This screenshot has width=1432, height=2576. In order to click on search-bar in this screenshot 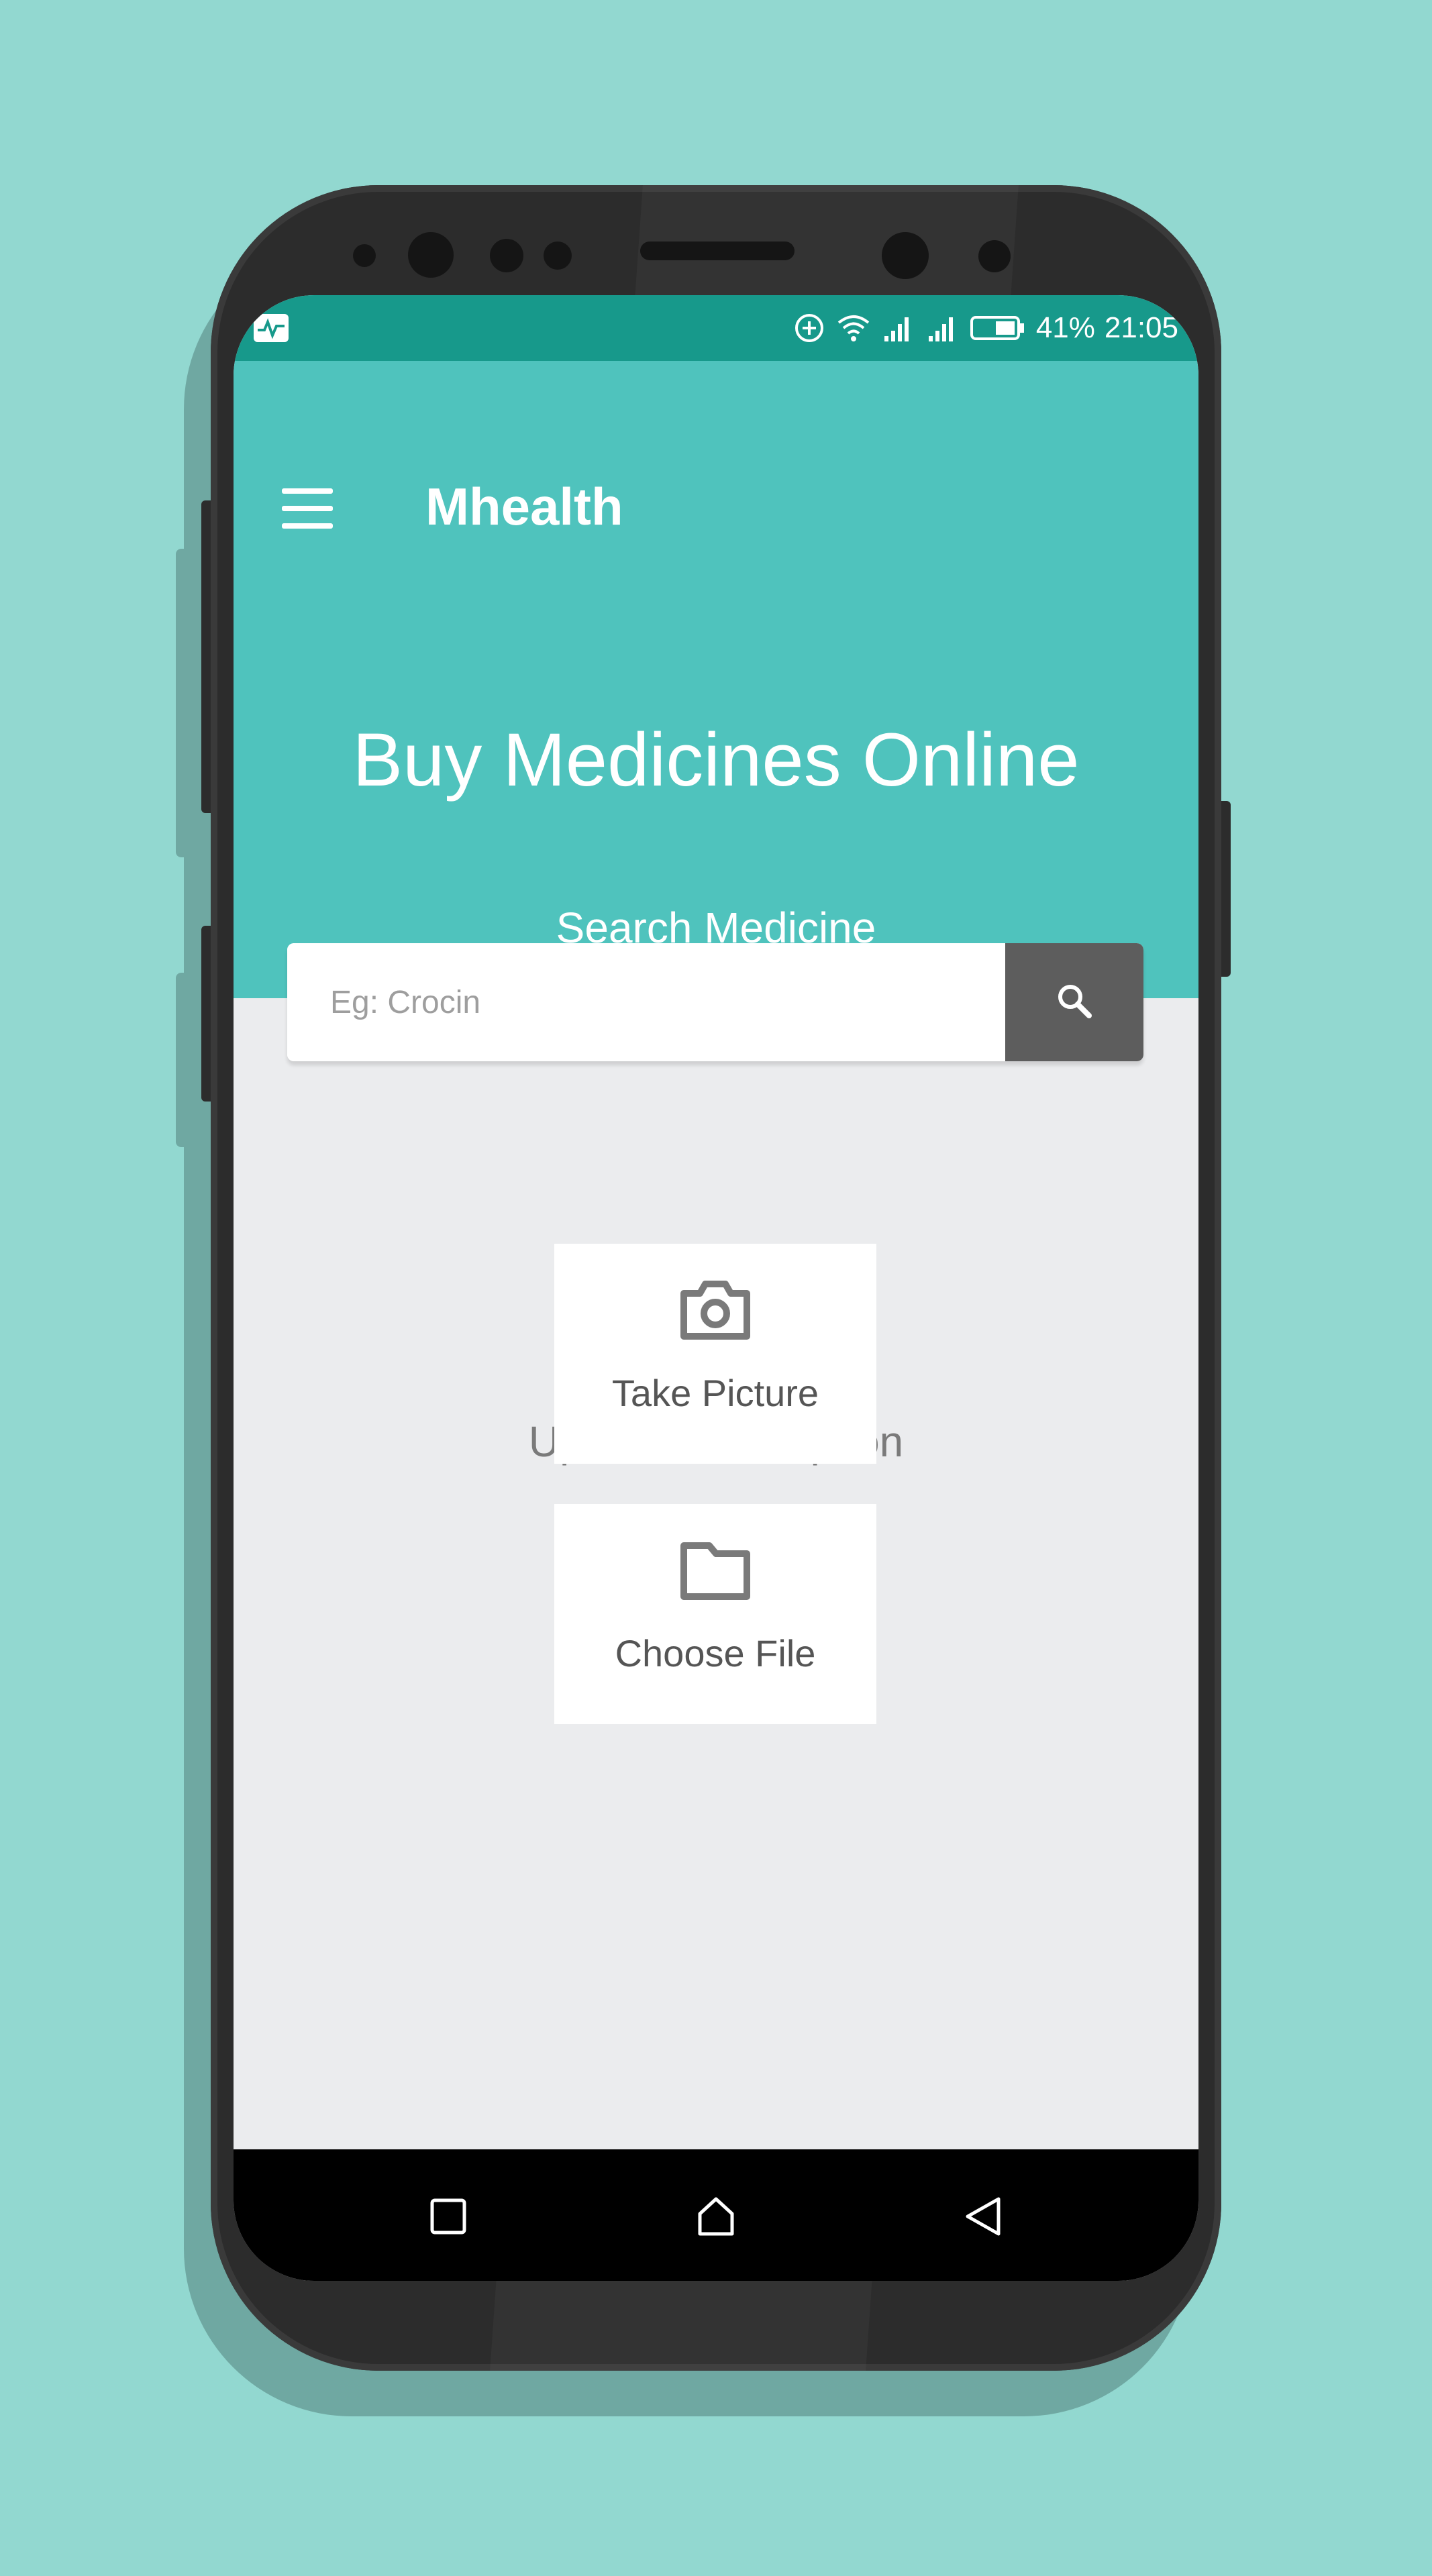, I will do `click(715, 1002)`.